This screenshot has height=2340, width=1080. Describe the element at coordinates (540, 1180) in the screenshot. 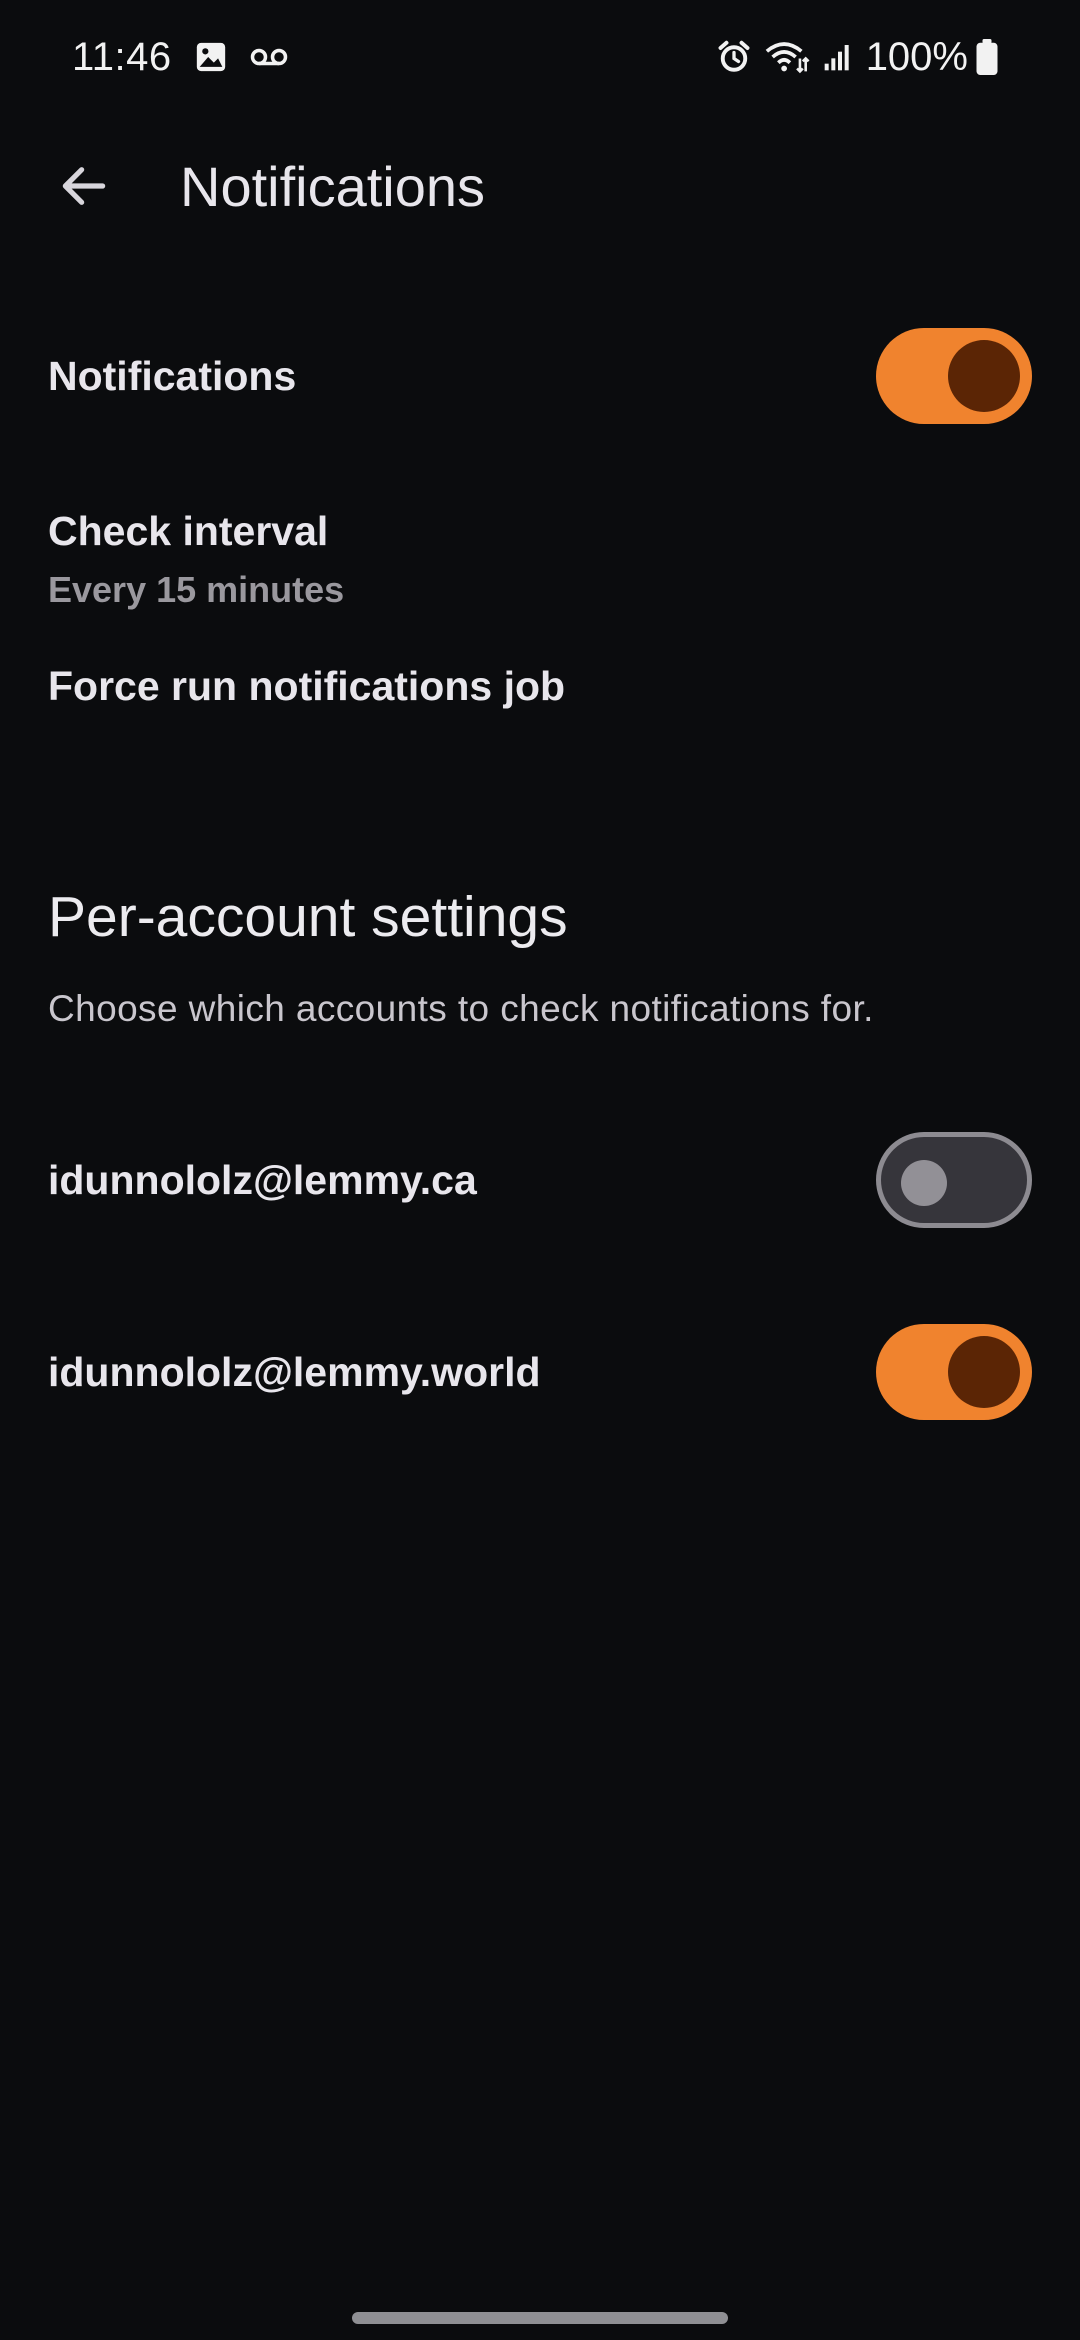

I see `account-row: idunnololz@lemmy.ca` at that location.